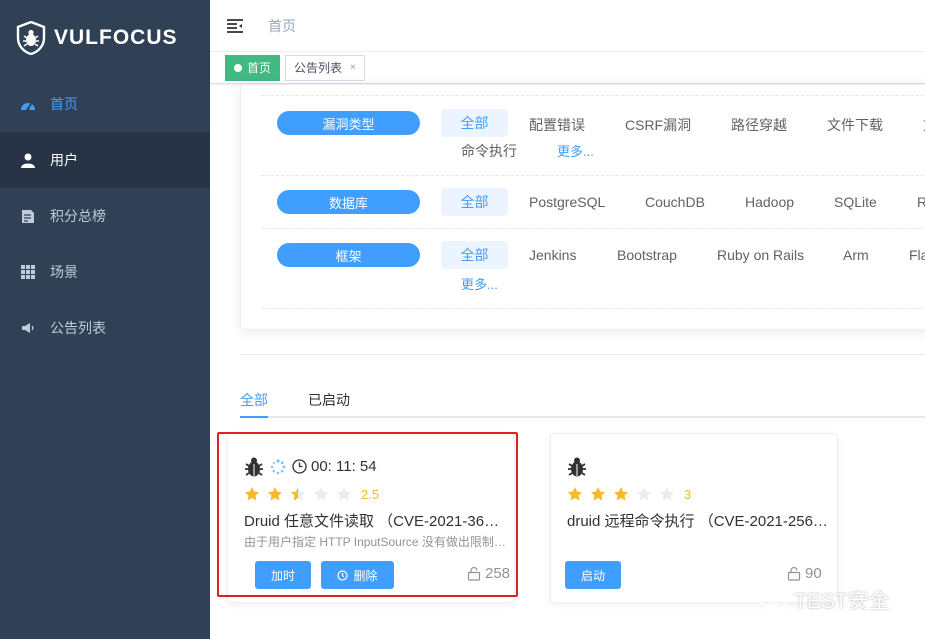 The height and width of the screenshot is (639, 925). What do you see at coordinates (759, 125) in the screenshot?
I see `filter-option: 路径穿越` at bounding box center [759, 125].